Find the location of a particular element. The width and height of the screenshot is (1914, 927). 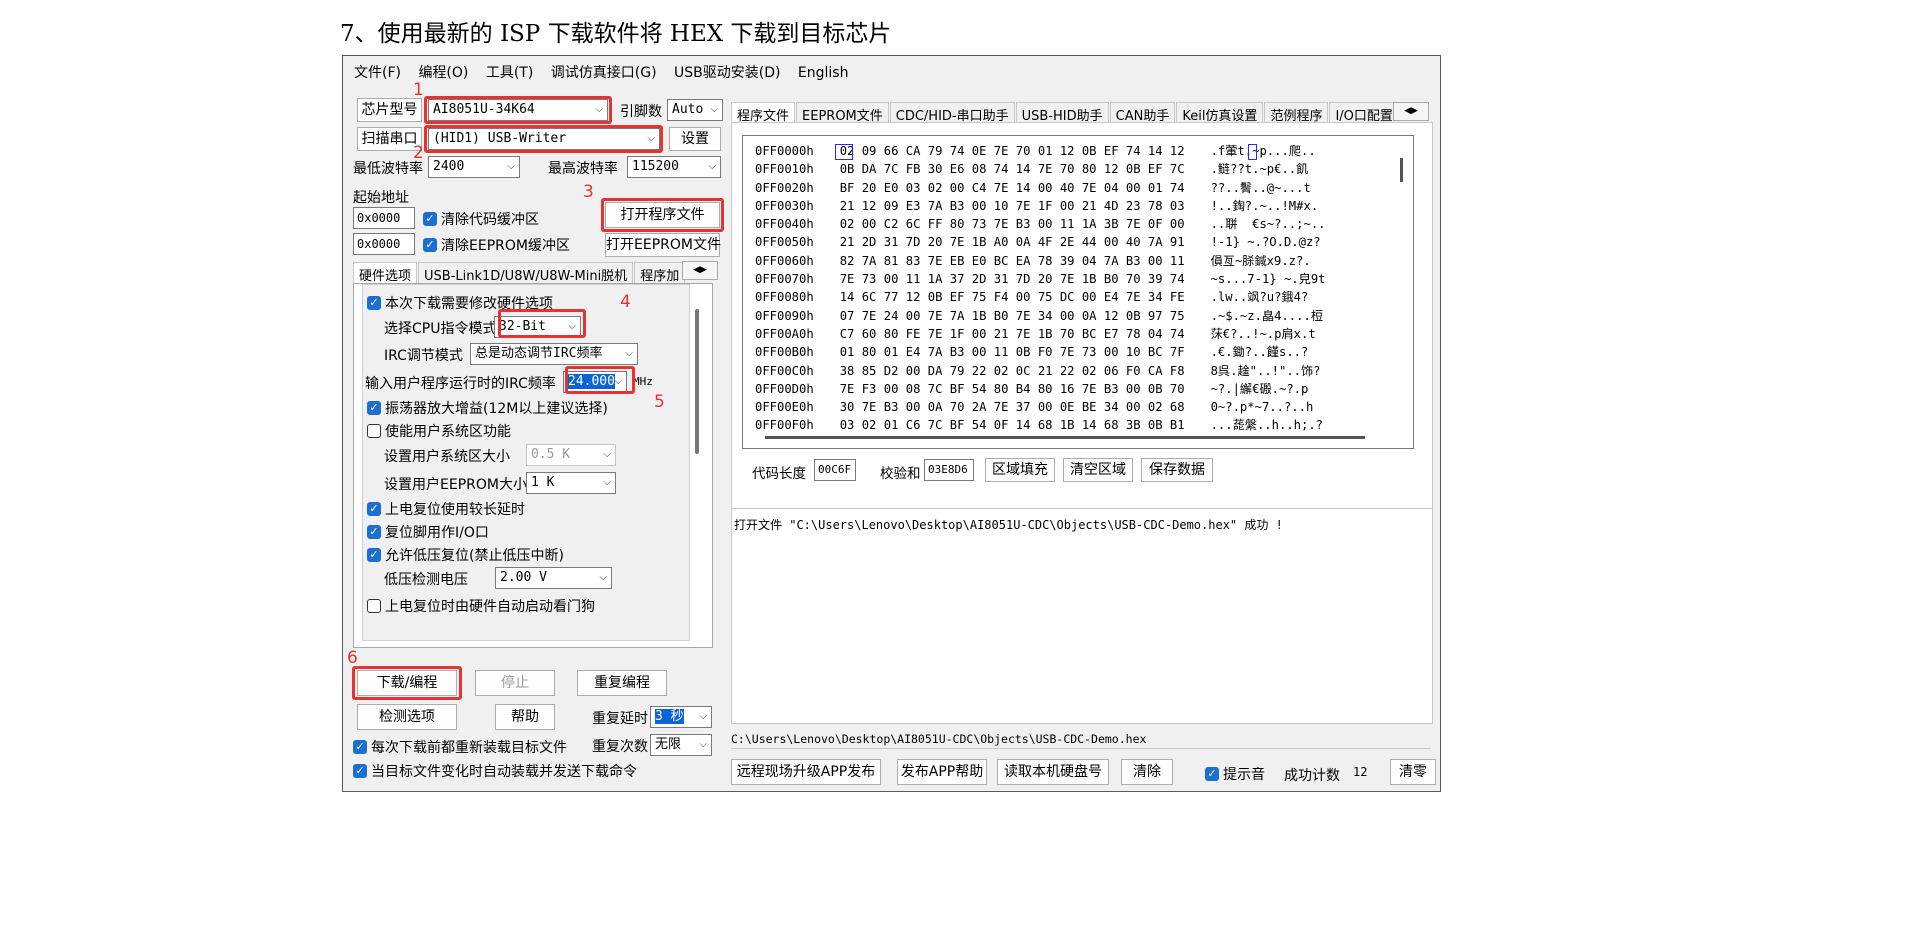

right-tab-scroll-buttons: ◀▶ is located at coordinates (1411, 111).